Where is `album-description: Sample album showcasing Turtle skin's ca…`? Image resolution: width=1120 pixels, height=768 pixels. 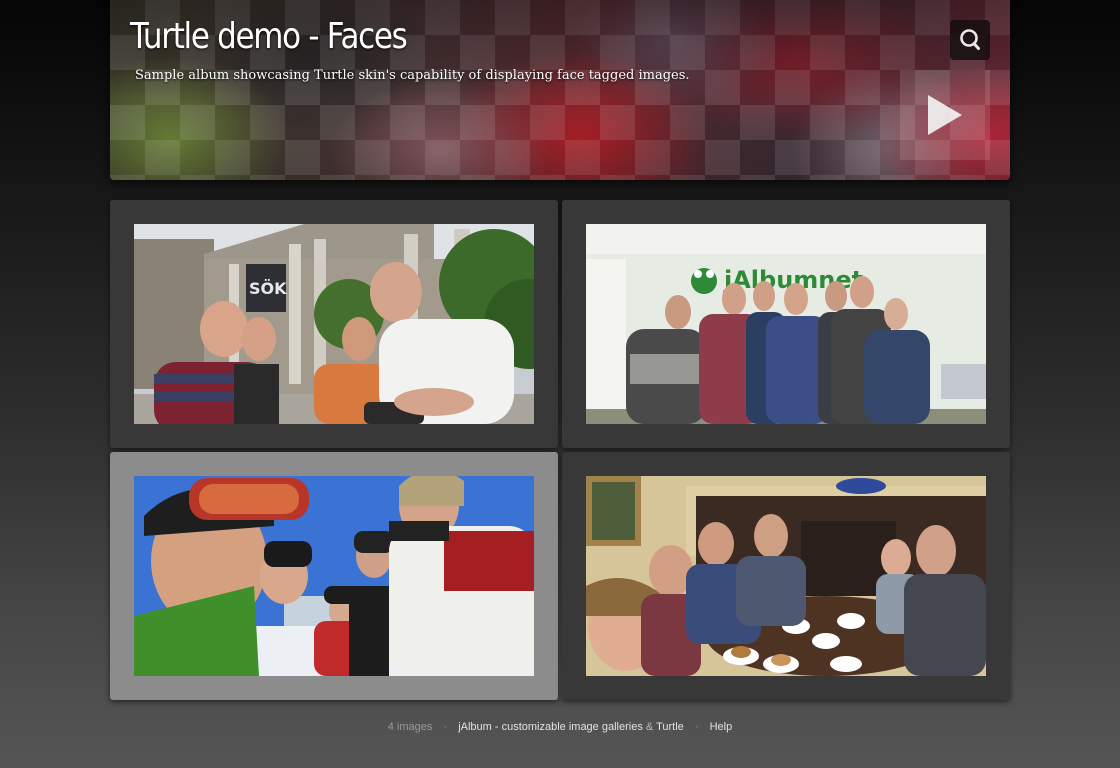 album-description: Sample album showcasing Turtle skin's ca… is located at coordinates (412, 75).